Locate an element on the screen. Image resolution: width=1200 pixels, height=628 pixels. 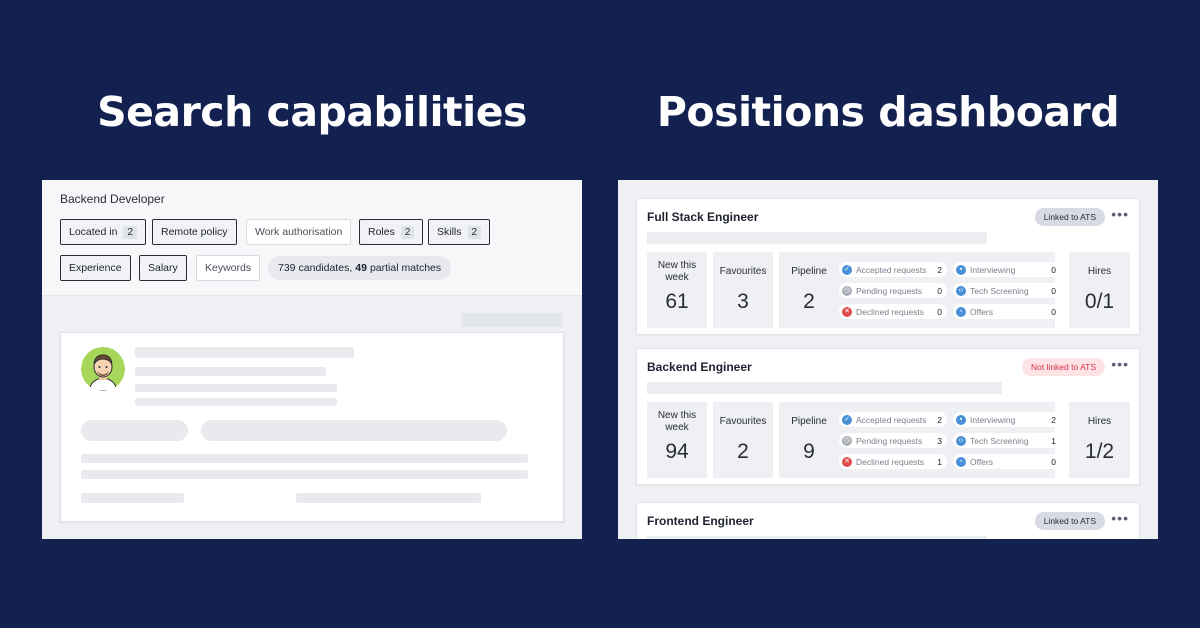
stat-new-this-week: New this week 94 is located at coordinates (677, 440).